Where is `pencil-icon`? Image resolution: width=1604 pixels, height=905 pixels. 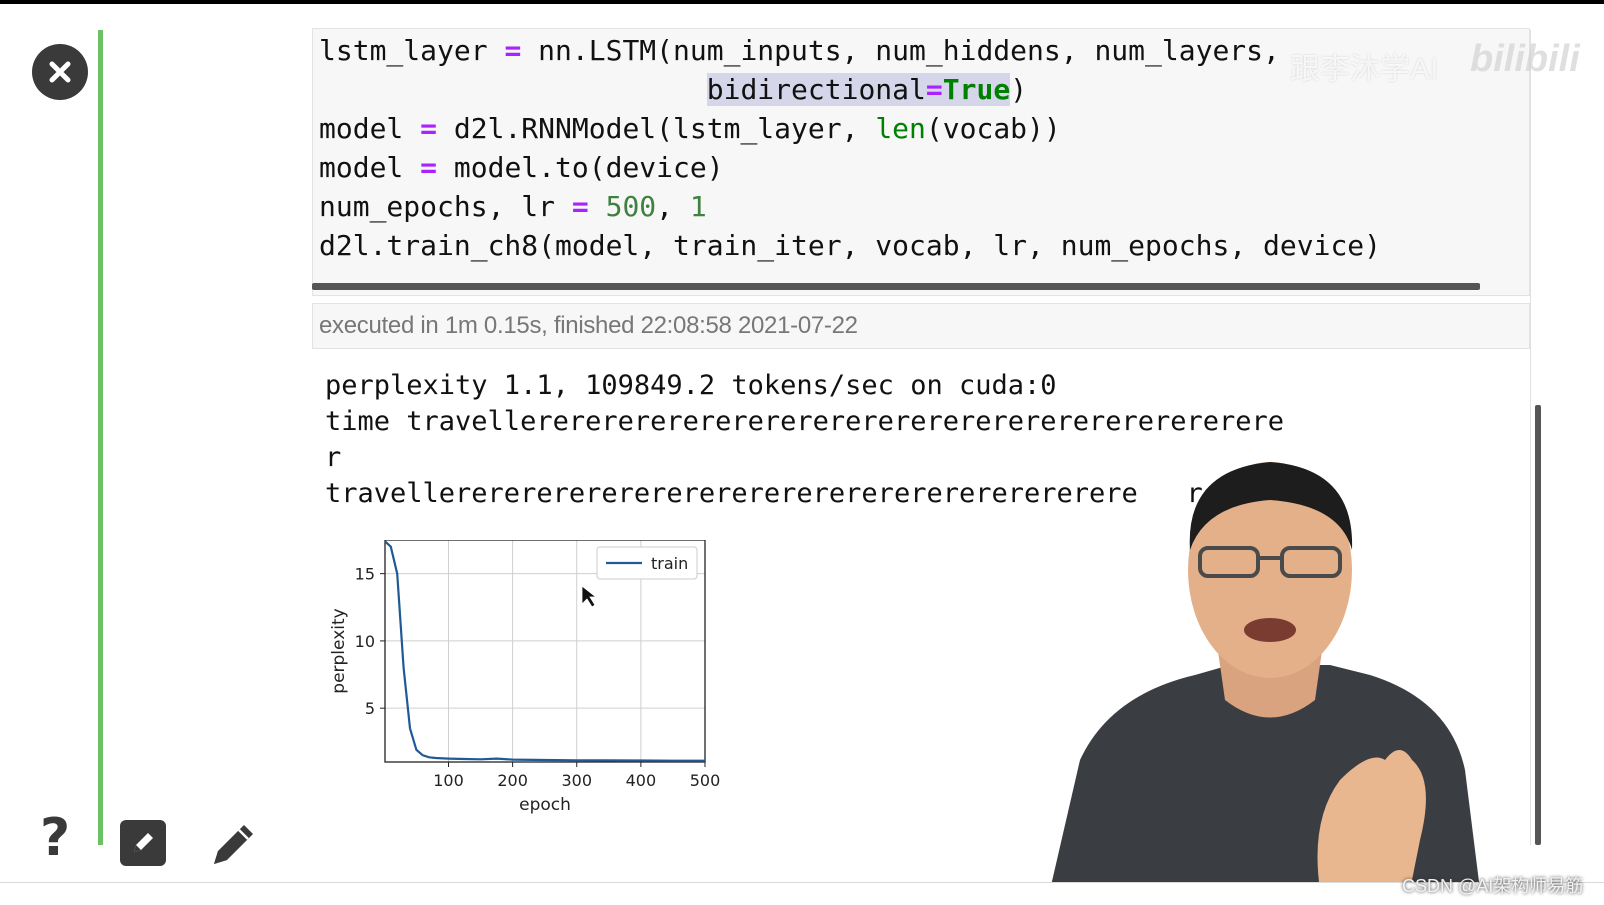 pencil-icon is located at coordinates (233, 844).